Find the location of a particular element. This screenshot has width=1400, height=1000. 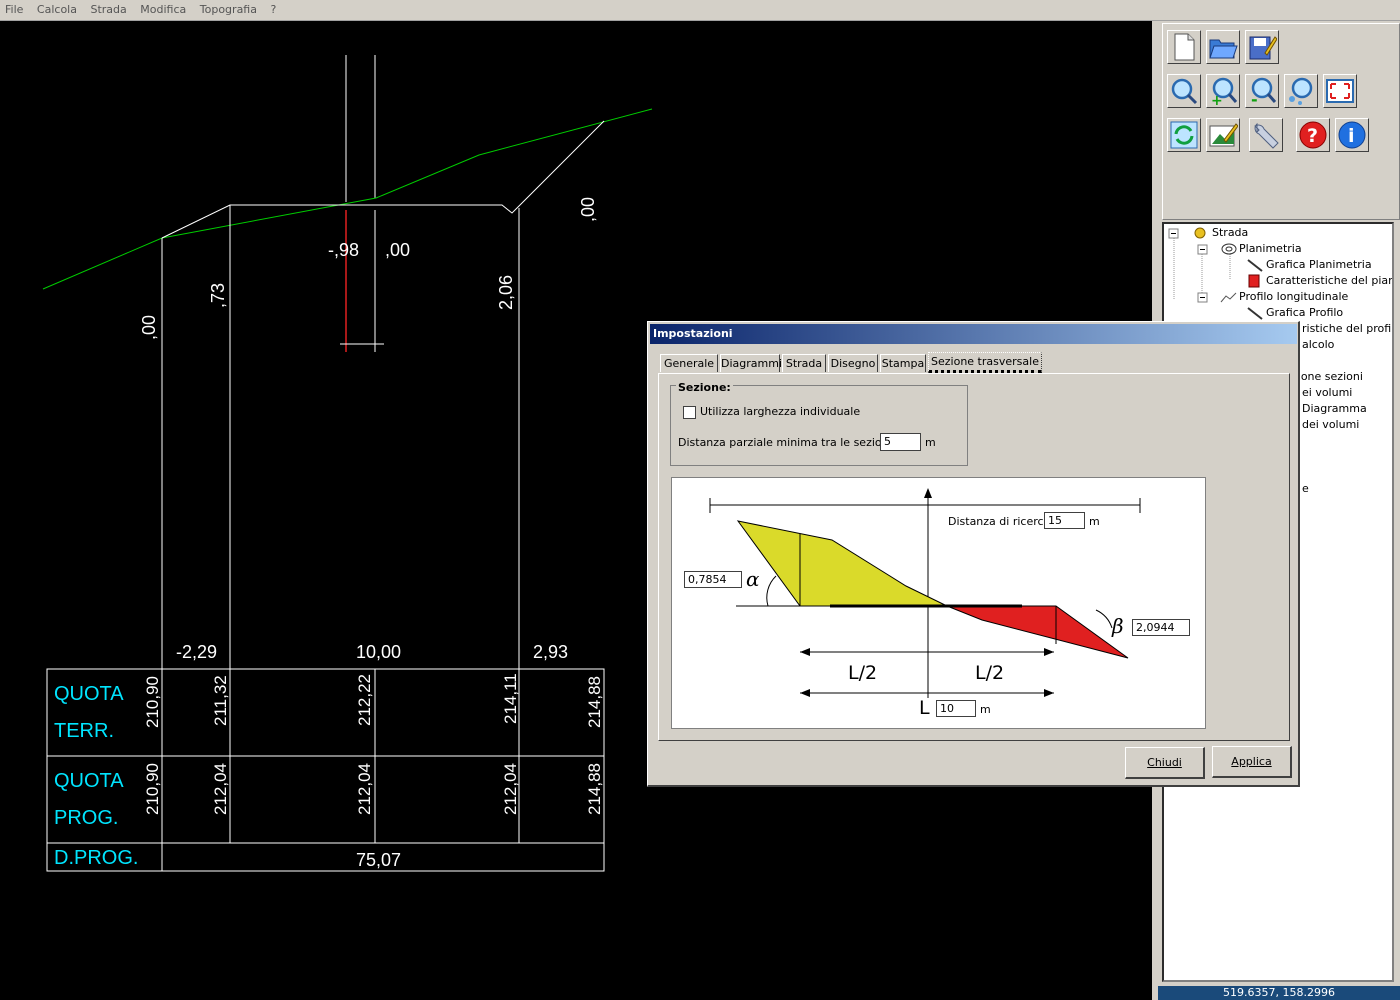

close-button: Chiudi is located at coordinates (1165, 763).